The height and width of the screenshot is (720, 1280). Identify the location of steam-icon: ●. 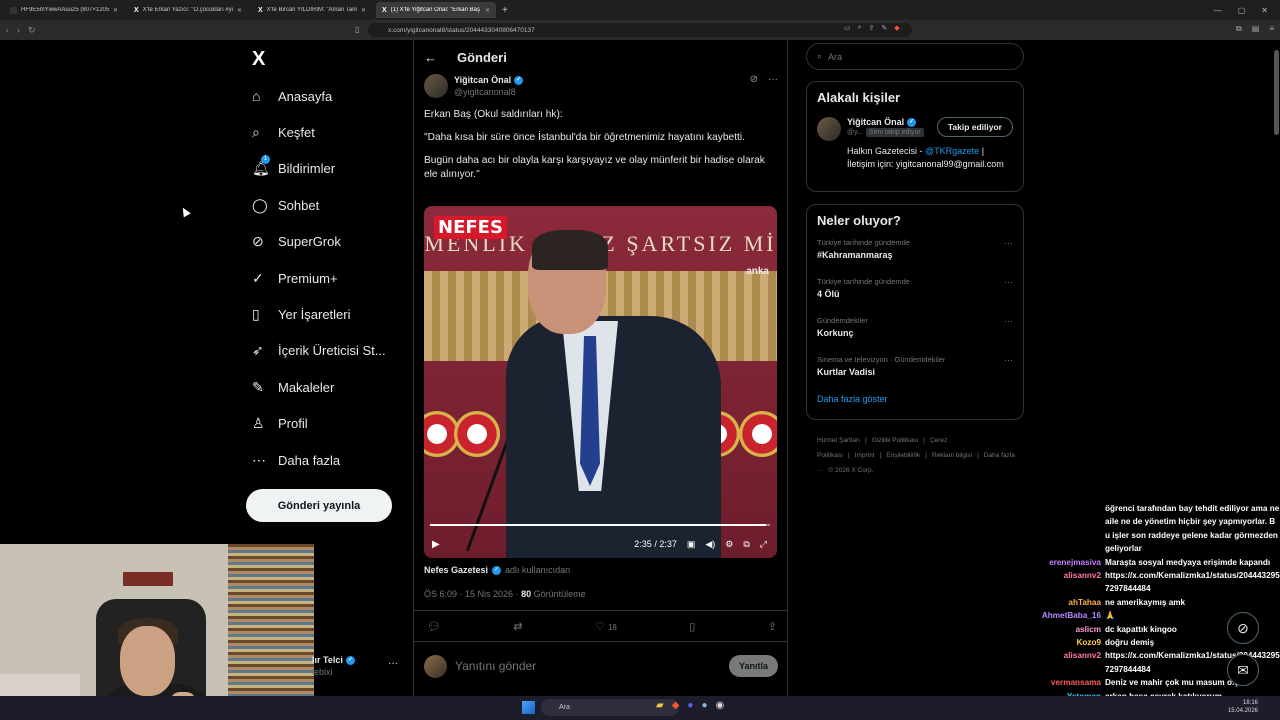
(704, 705).